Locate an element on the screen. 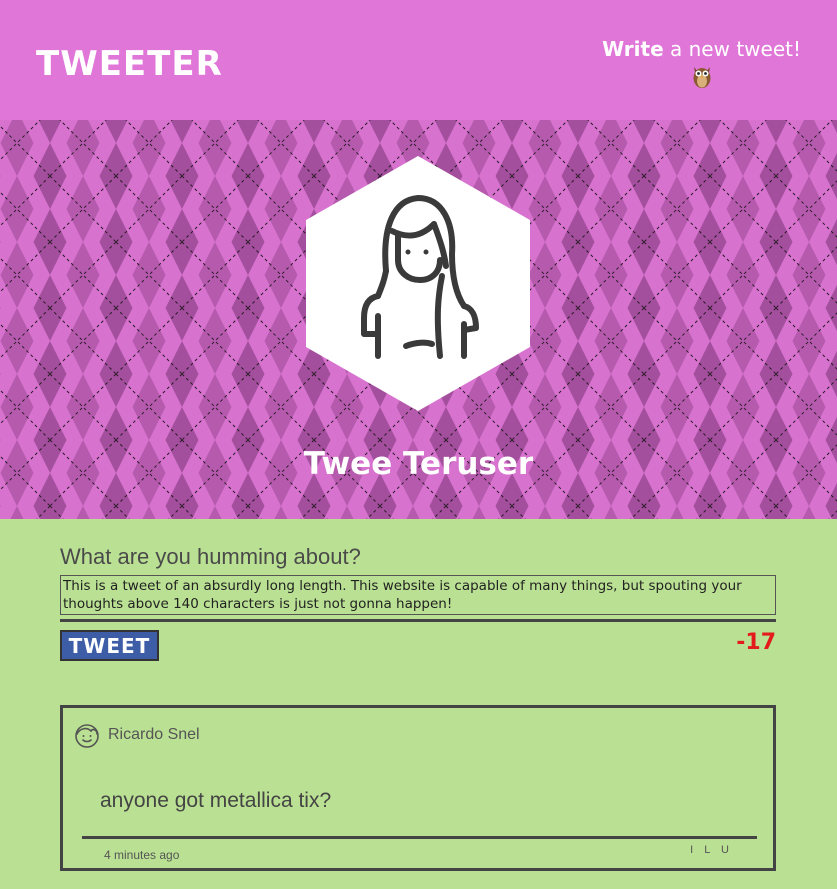 The height and width of the screenshot is (889, 837). compose-tweet-toggle: Write a new tweet! is located at coordinates (701, 63).